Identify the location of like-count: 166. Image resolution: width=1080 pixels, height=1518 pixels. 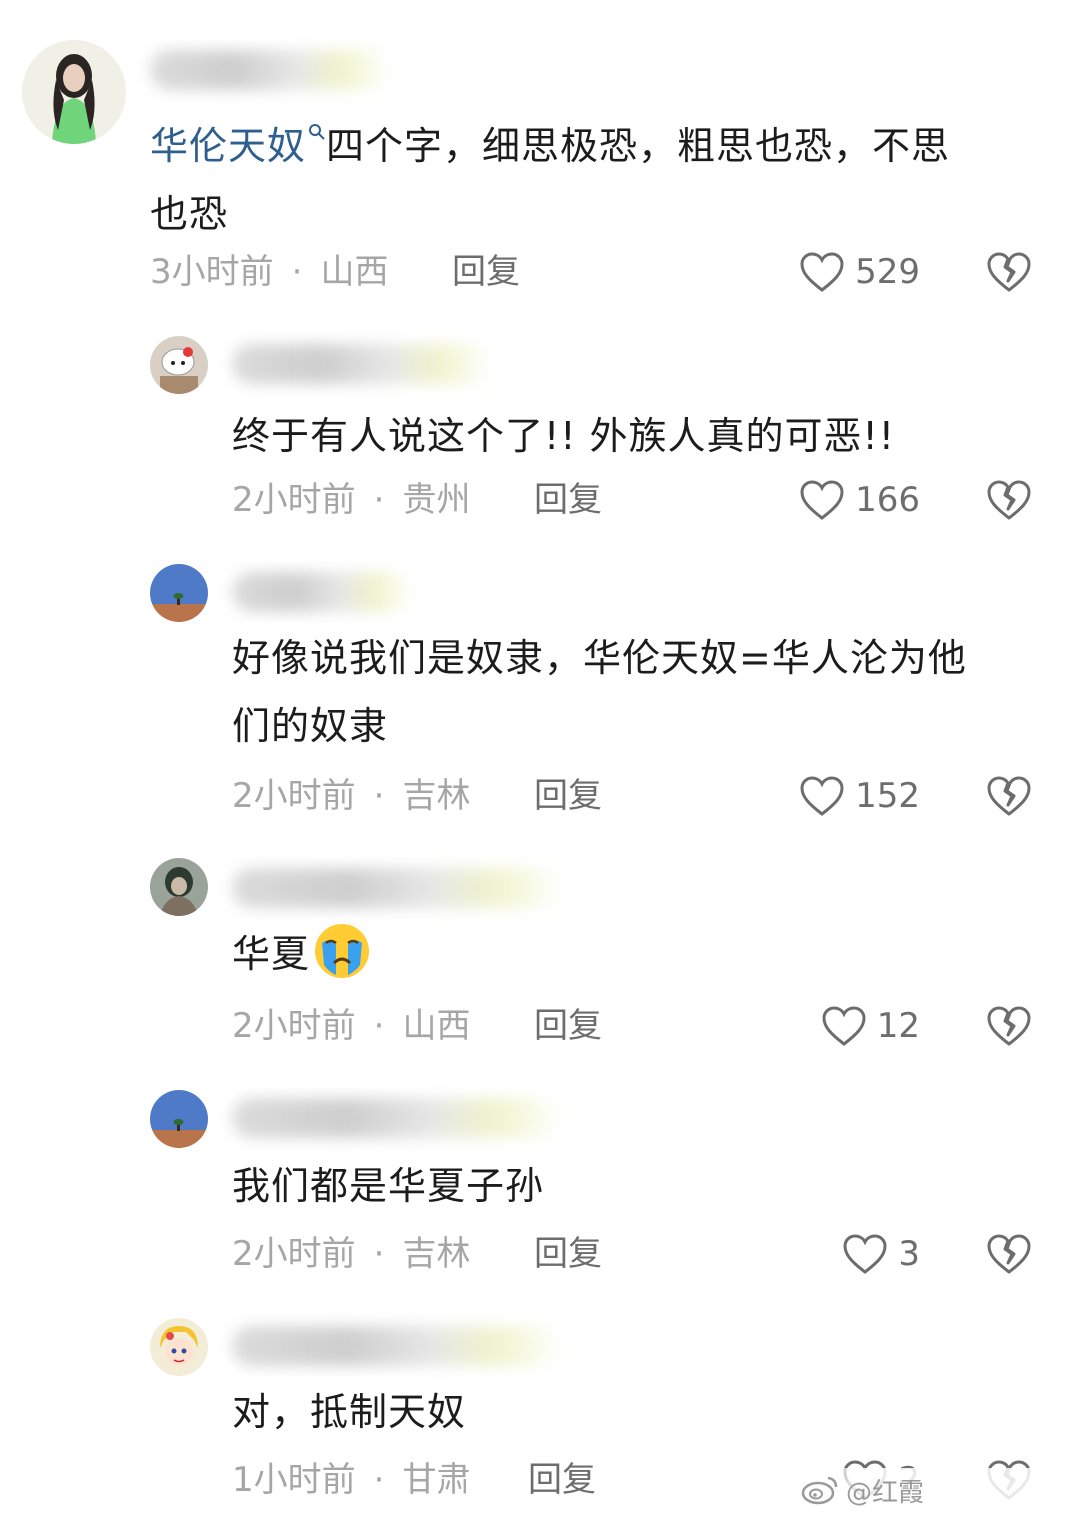
(887, 500).